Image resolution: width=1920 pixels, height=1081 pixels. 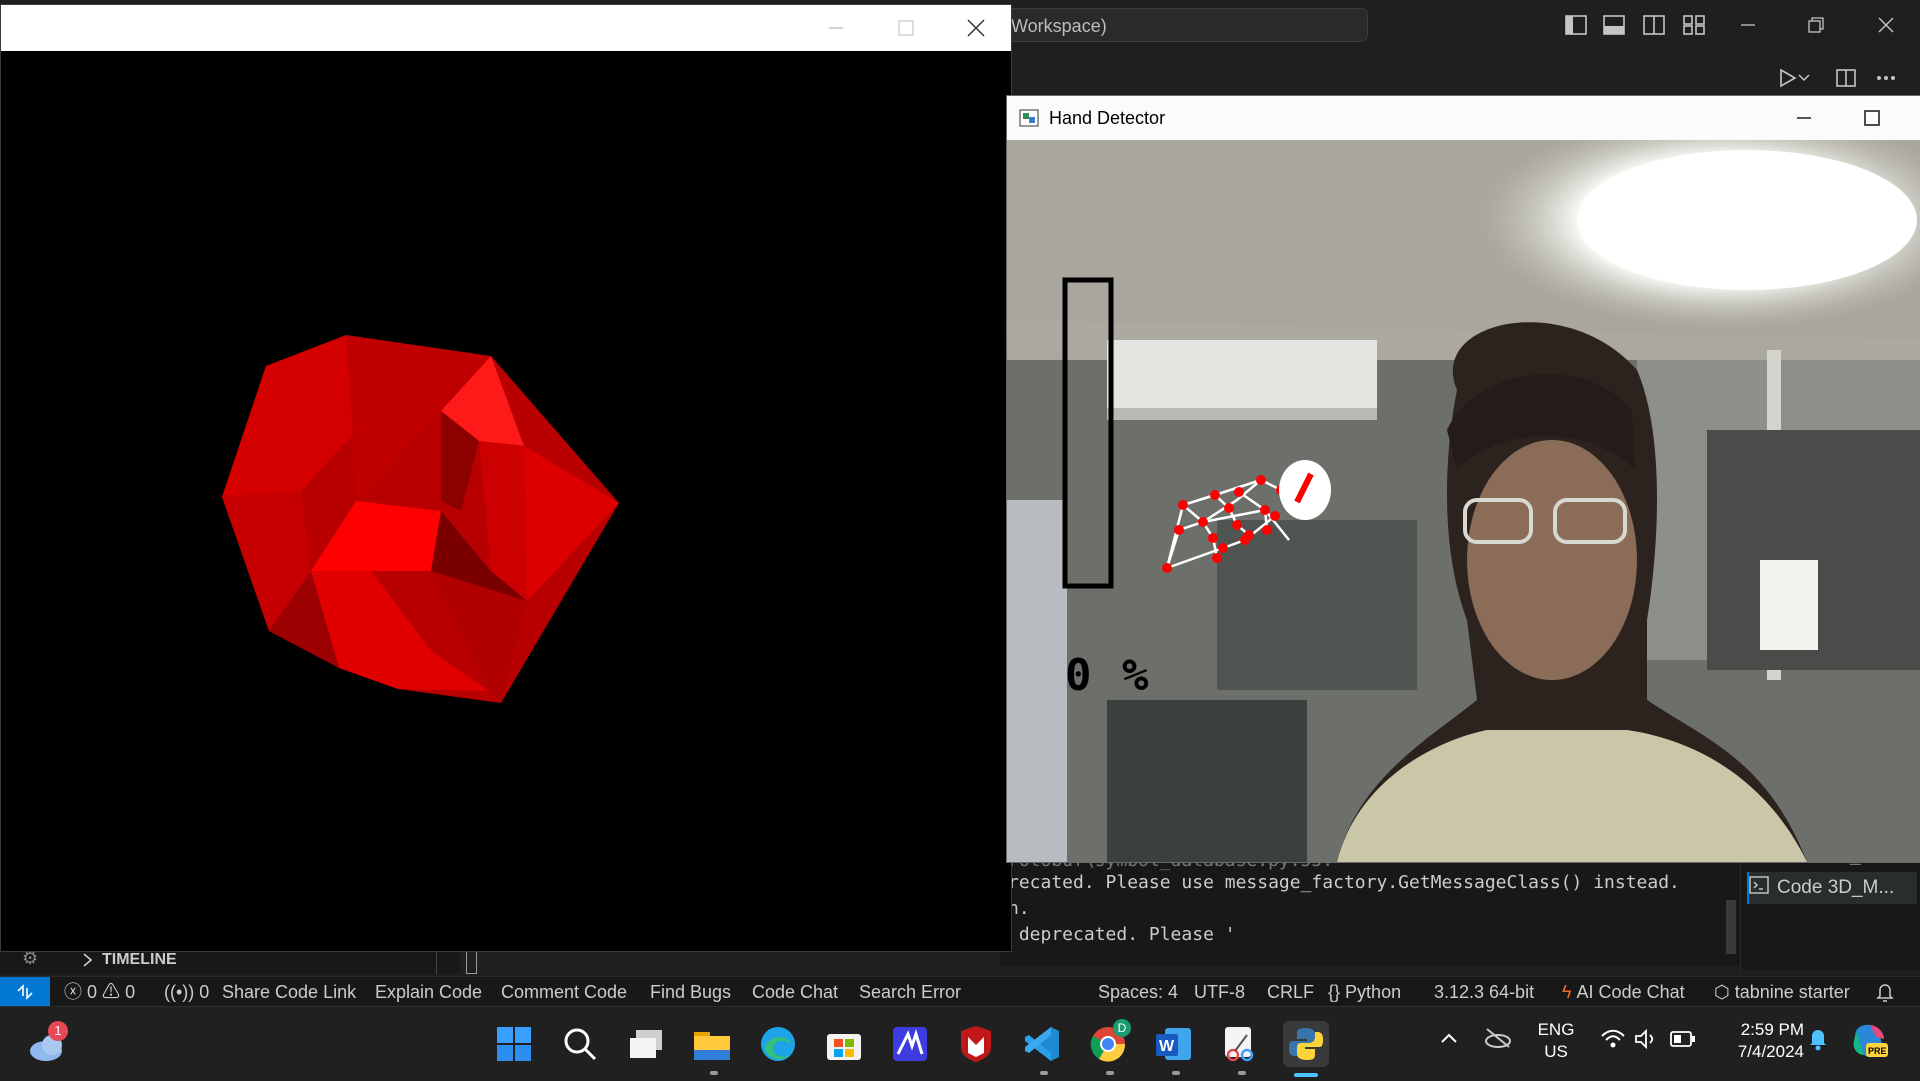 I want to click on indentation-button: Spaces: 4, so click(x=1138, y=992).